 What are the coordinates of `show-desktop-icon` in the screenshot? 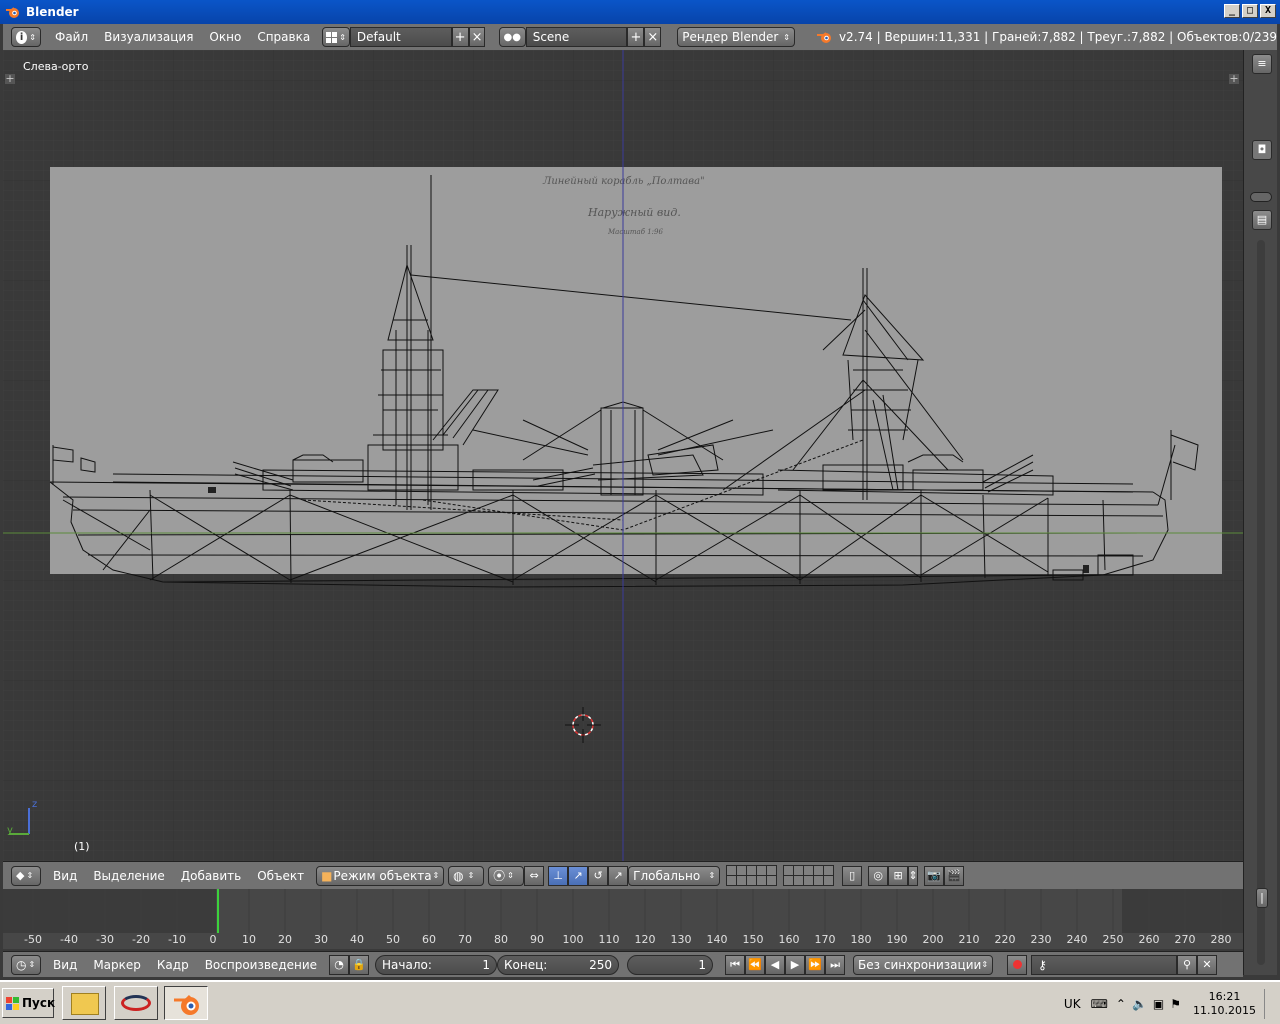 It's located at (1271, 1004).